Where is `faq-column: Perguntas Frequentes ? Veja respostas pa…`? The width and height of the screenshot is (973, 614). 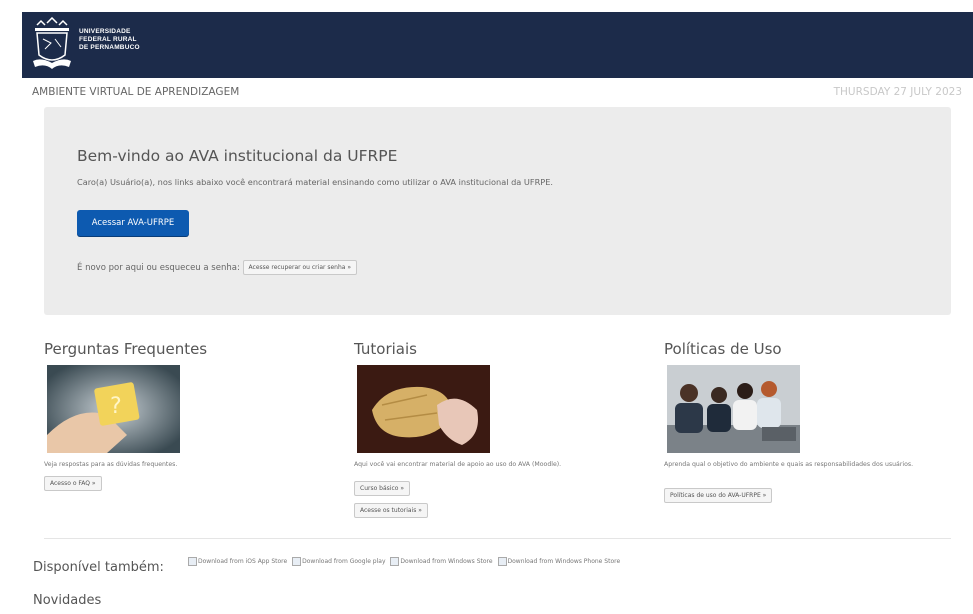
faq-column: Perguntas Frequentes ? Veja respostas pa… is located at coordinates (189, 415).